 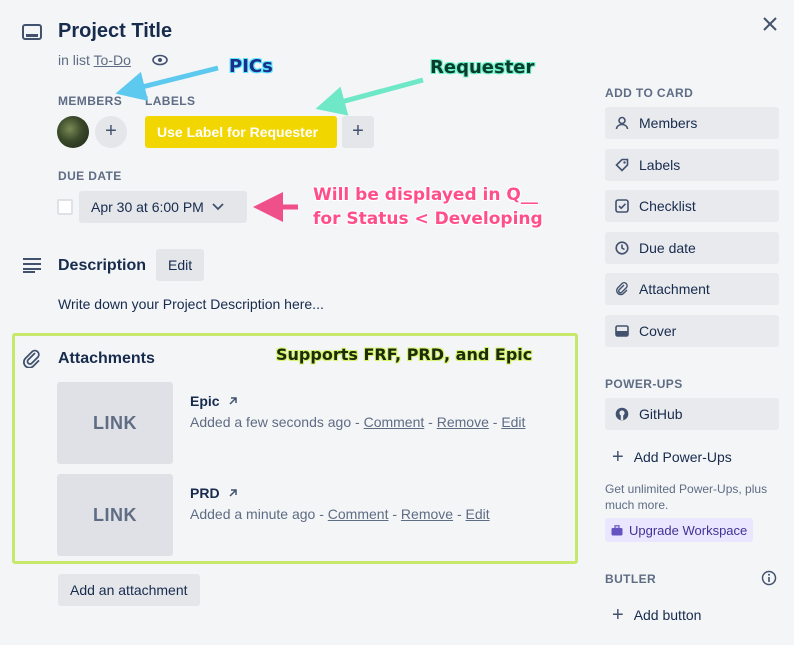 What do you see at coordinates (623, 248) in the screenshot?
I see `clock-icon` at bounding box center [623, 248].